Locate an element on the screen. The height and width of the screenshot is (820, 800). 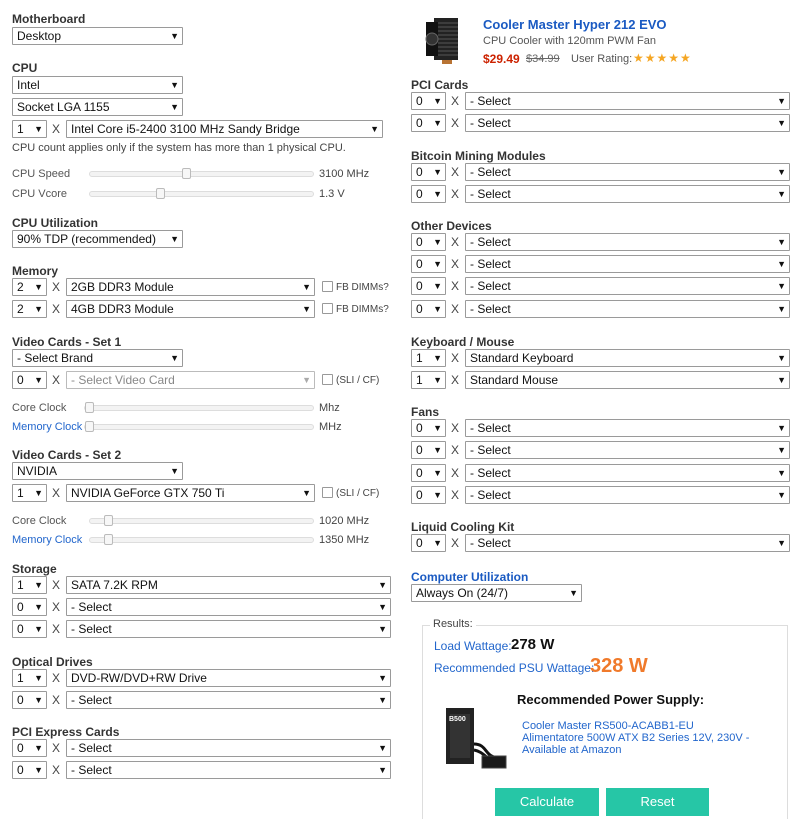
computer-utilization-select: Always On (24/7) ▼ is located at coordinates (496, 593).